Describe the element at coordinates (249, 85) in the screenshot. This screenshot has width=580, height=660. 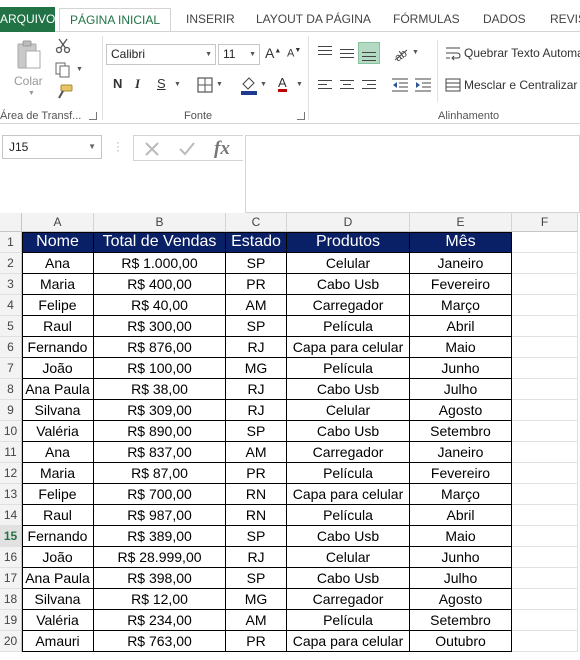
I see `fill-color-icon` at that location.